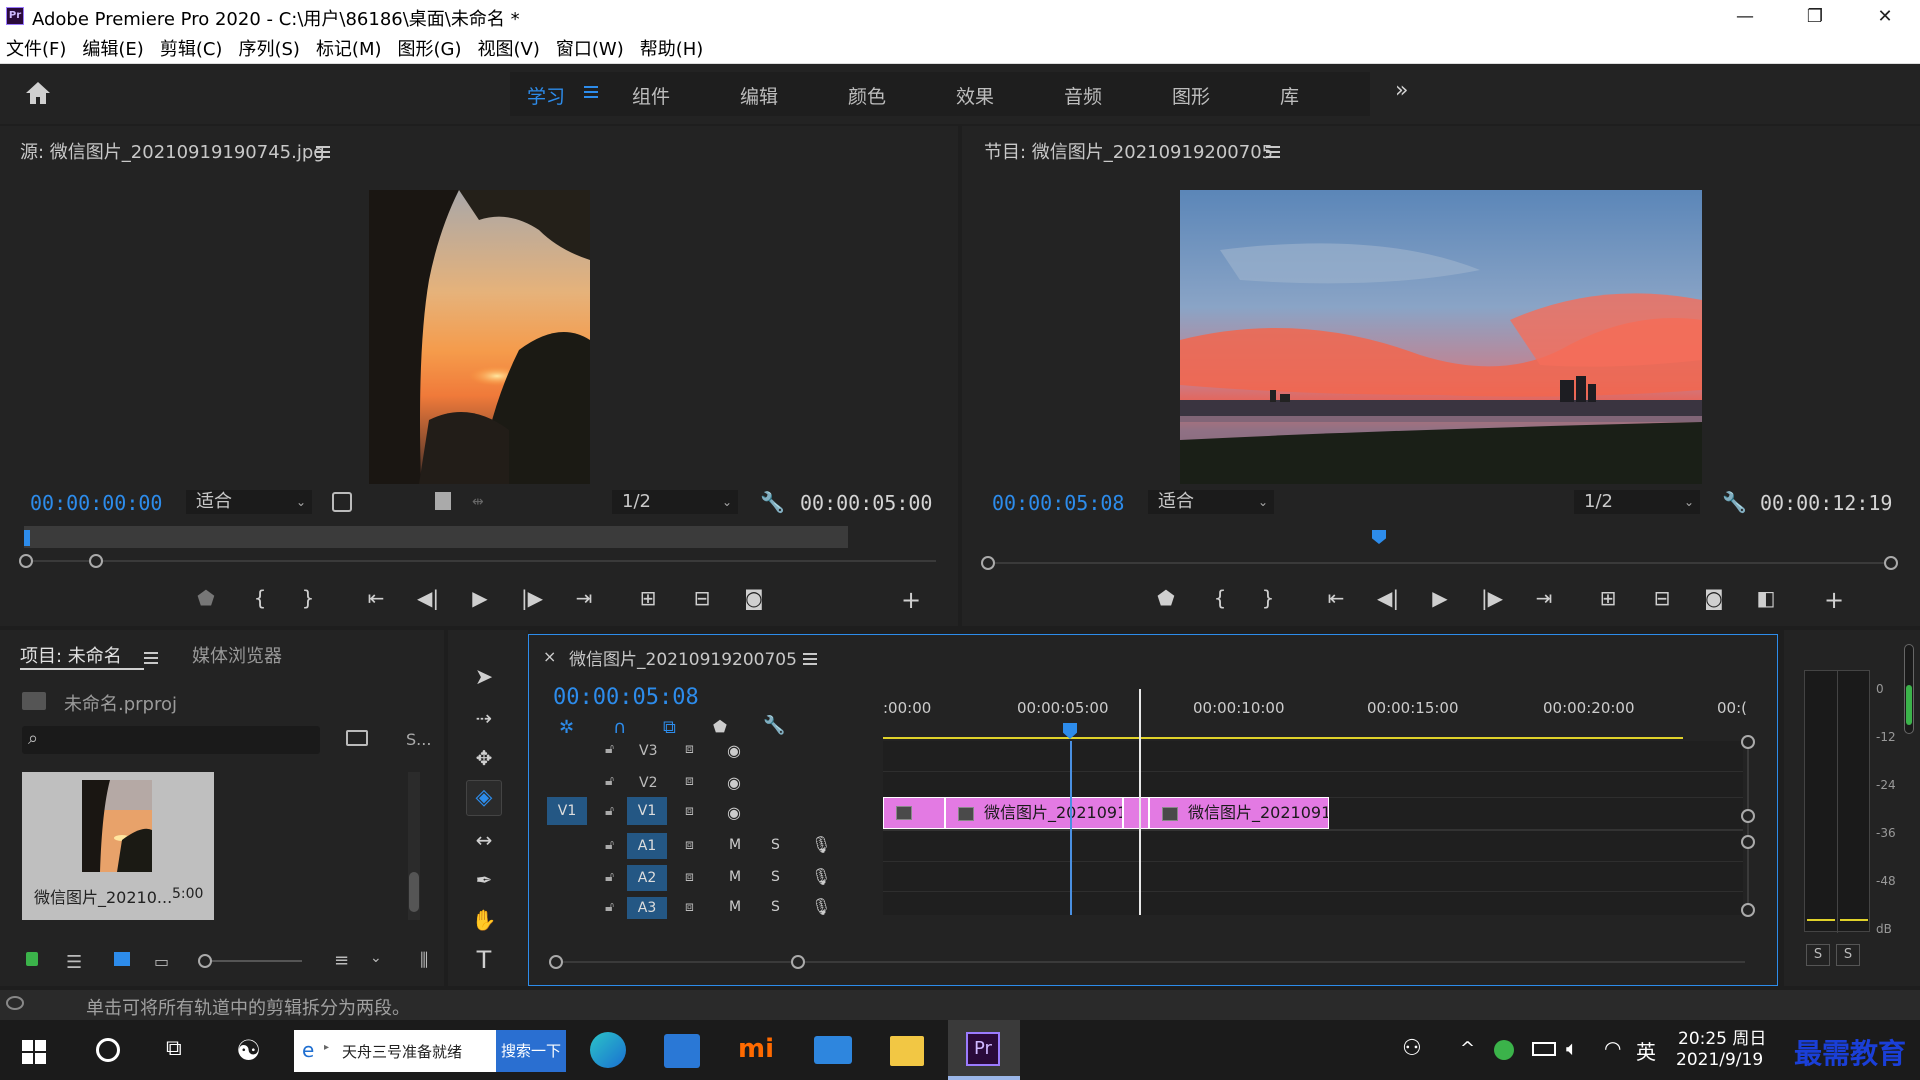 The image size is (1920, 1080). I want to click on source-resolution-dropdown: 1/2 ⌄, so click(675, 502).